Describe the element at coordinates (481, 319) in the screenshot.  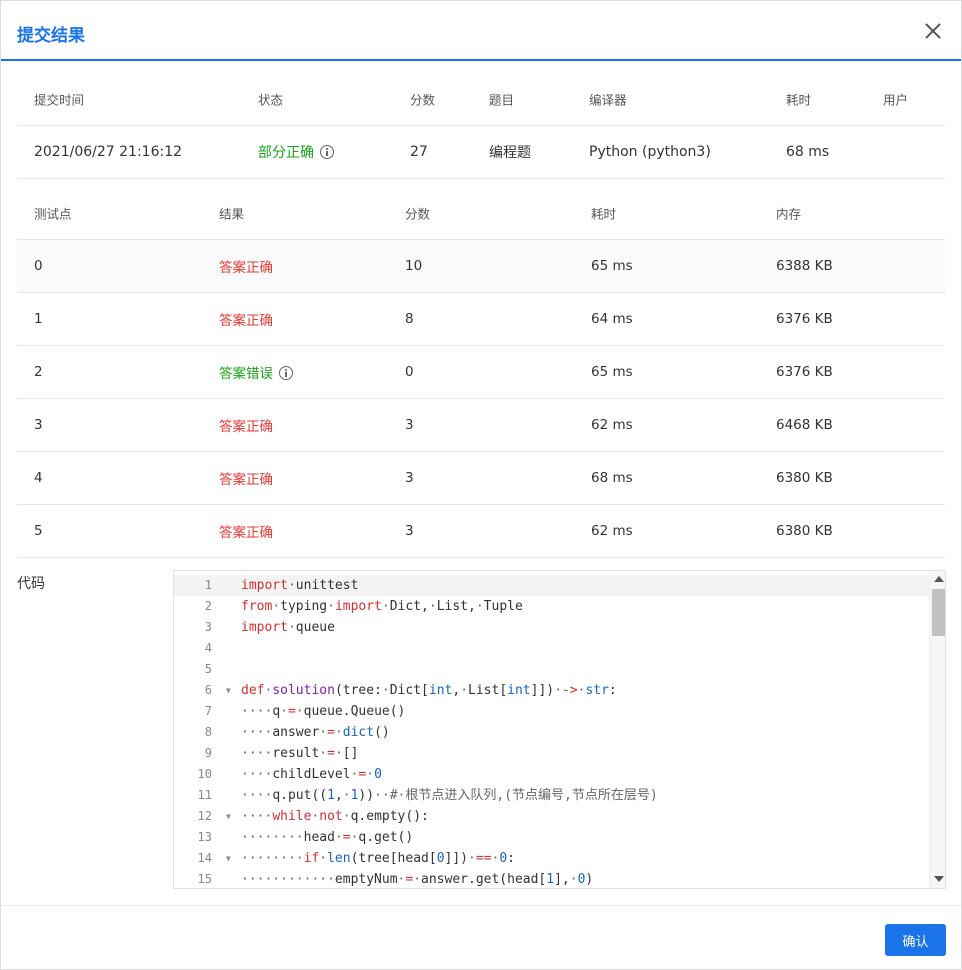
I see `table-row: 1 答案正确 8 64 ms 6376 KB` at that location.